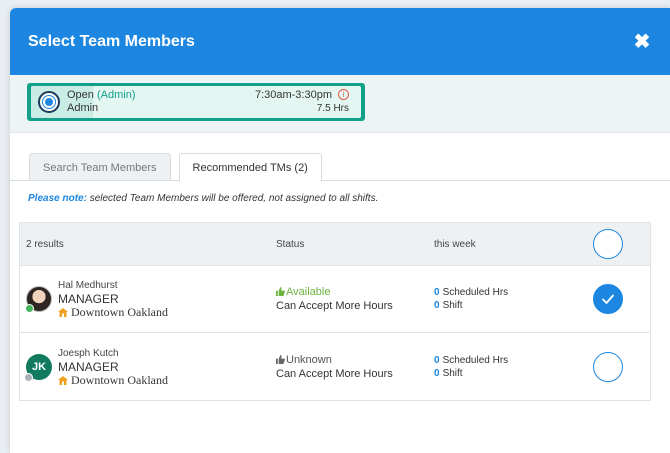  I want to click on member-name: Hal Medhurst, so click(88, 285).